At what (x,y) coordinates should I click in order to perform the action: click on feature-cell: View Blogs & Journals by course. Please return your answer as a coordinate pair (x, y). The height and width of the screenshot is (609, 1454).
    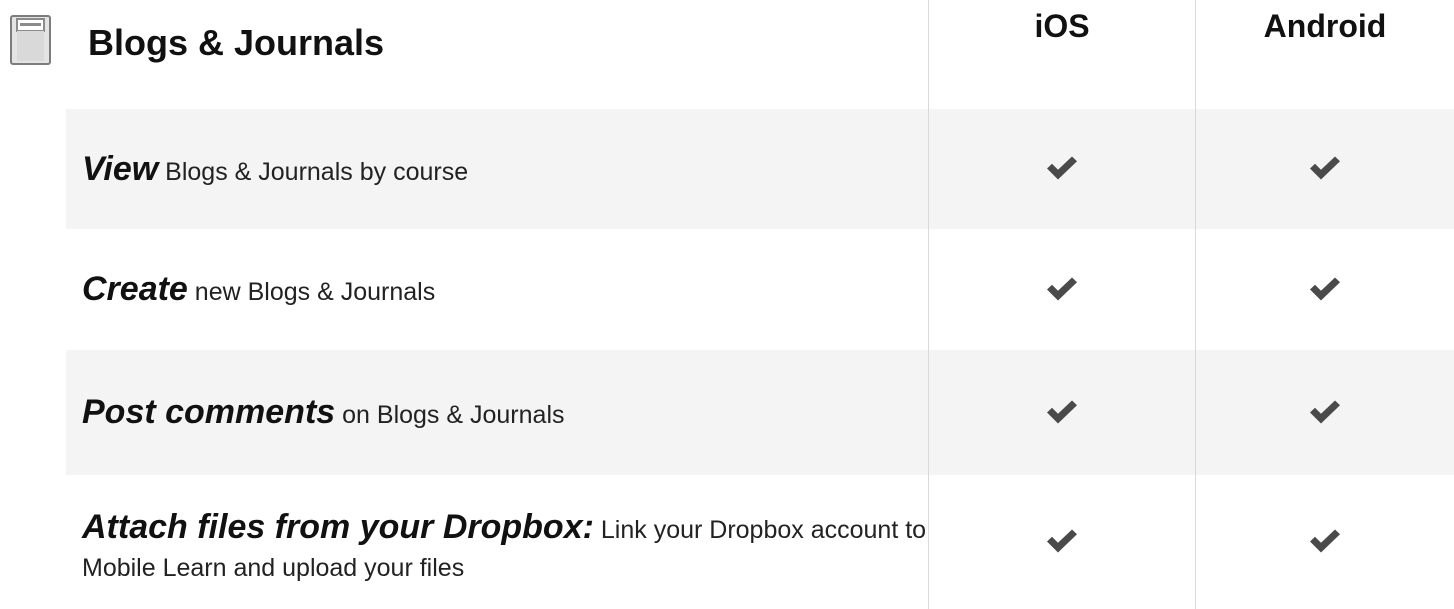
    Looking at the image, I should click on (505, 169).